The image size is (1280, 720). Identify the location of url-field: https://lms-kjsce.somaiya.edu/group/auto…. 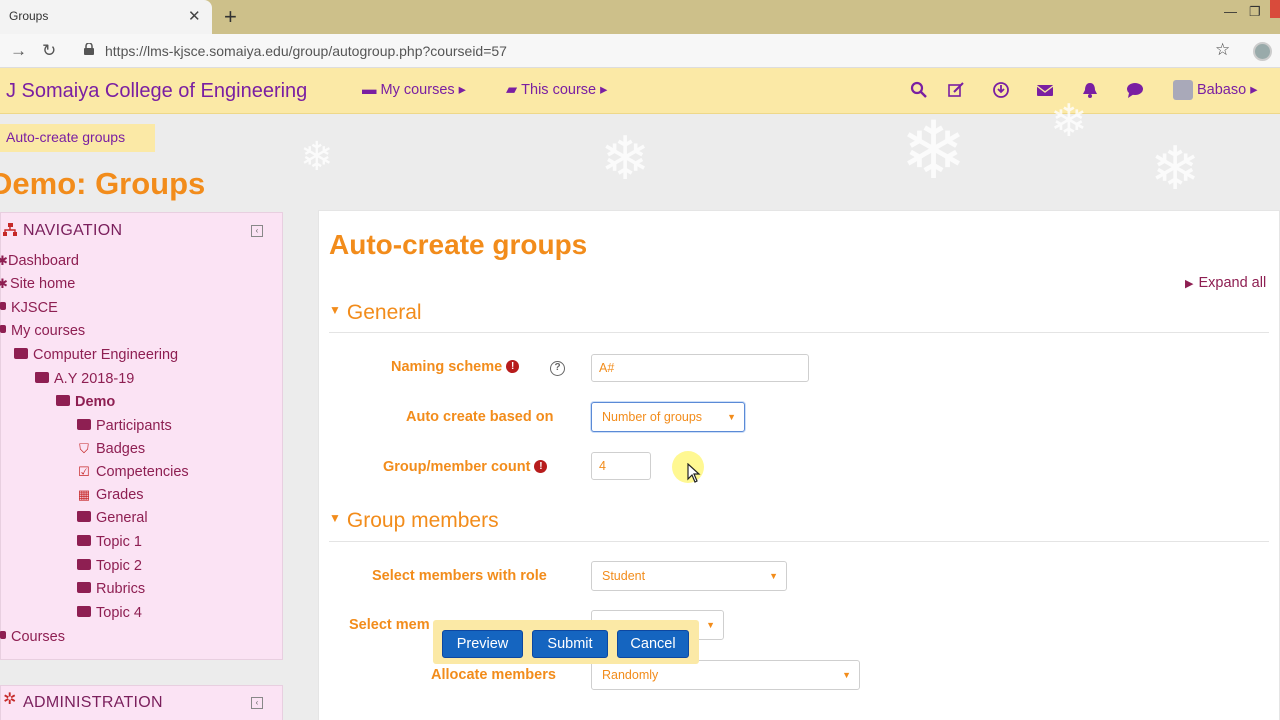
(306, 51).